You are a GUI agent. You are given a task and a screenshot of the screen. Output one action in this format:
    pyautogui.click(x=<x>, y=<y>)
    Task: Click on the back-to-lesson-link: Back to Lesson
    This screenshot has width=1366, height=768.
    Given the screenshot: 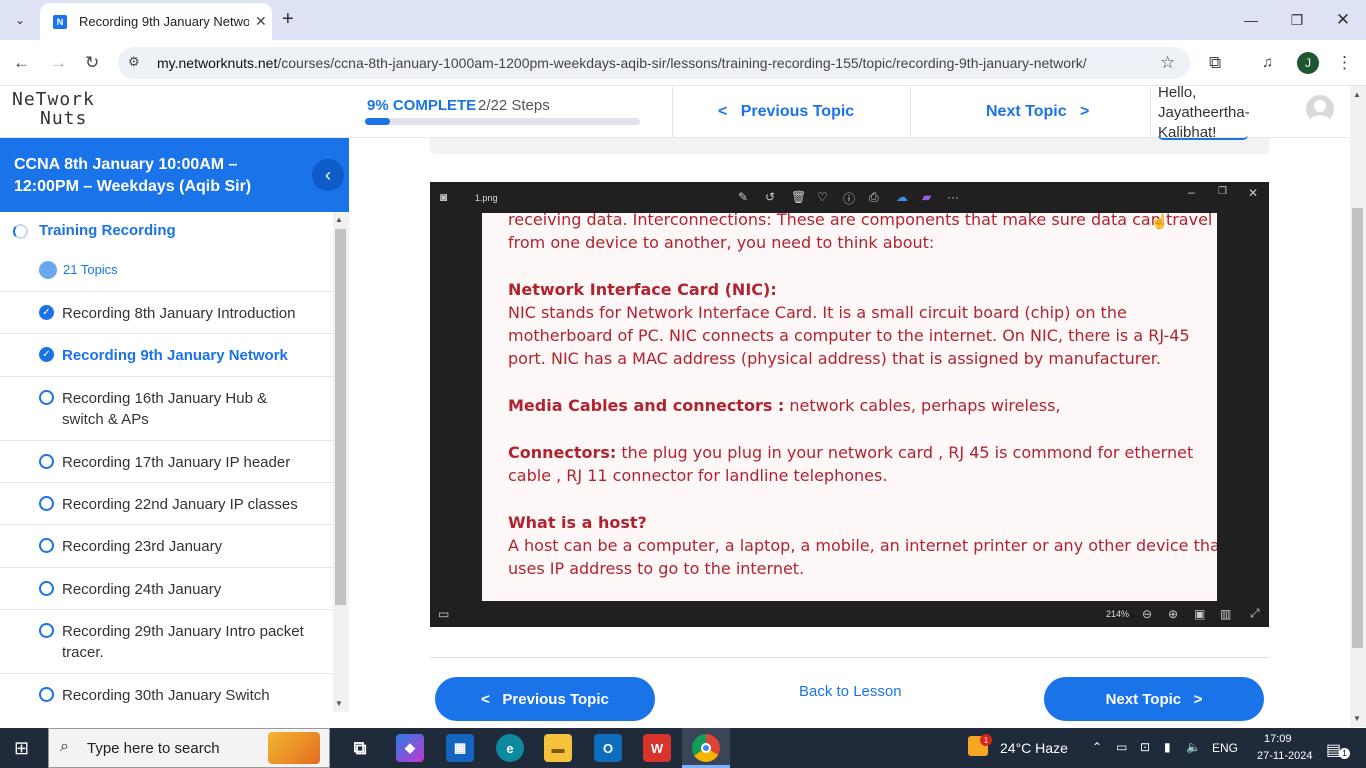 What is the action you would take?
    pyautogui.click(x=850, y=691)
    